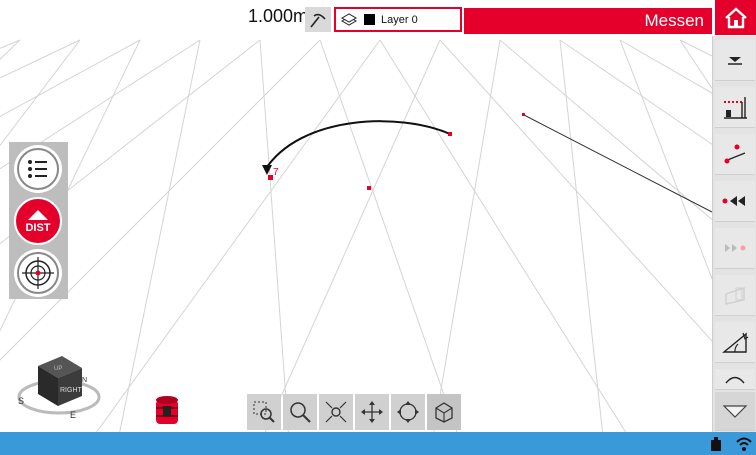 Image resolution: width=756 pixels, height=455 pixels. I want to click on left-tool-panel: DIST, so click(38, 220).